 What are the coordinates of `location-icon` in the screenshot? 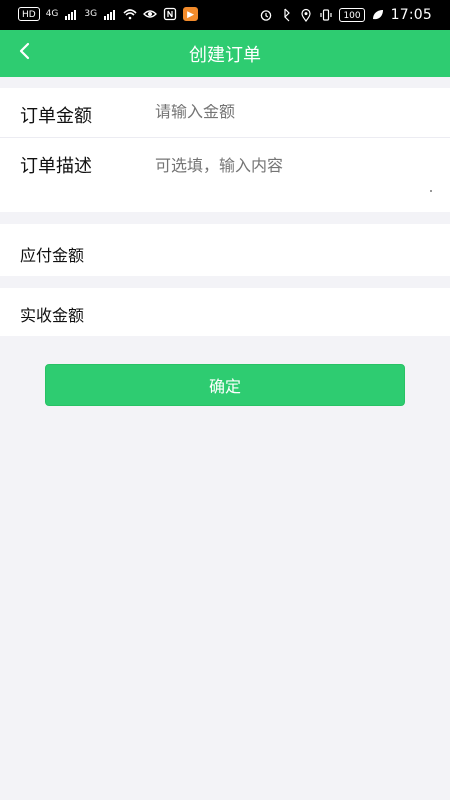 It's located at (306, 15).